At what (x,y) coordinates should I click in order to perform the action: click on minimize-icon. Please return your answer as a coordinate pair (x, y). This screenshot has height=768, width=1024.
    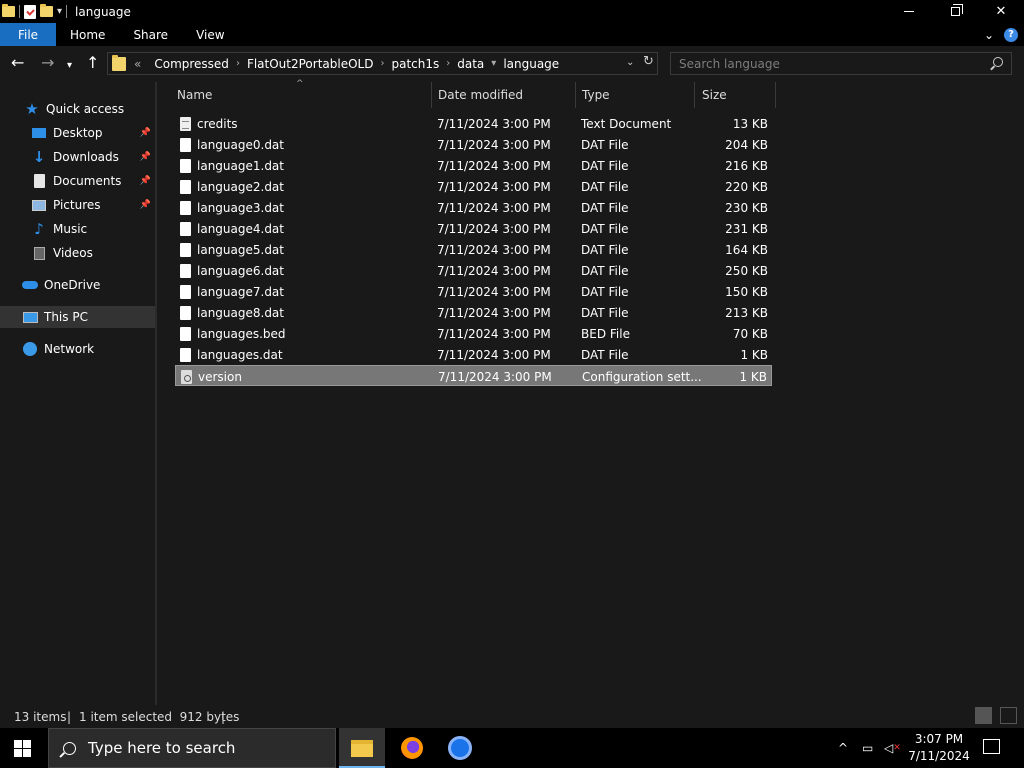
    Looking at the image, I should click on (909, 11).